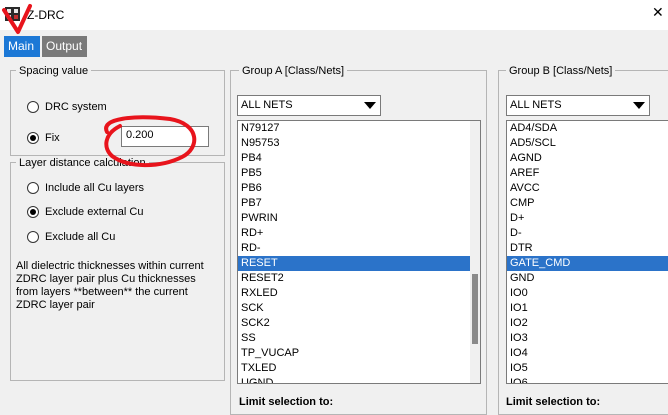 The height and width of the screenshot is (415, 668). I want to click on close-icon: ✕, so click(658, 12).